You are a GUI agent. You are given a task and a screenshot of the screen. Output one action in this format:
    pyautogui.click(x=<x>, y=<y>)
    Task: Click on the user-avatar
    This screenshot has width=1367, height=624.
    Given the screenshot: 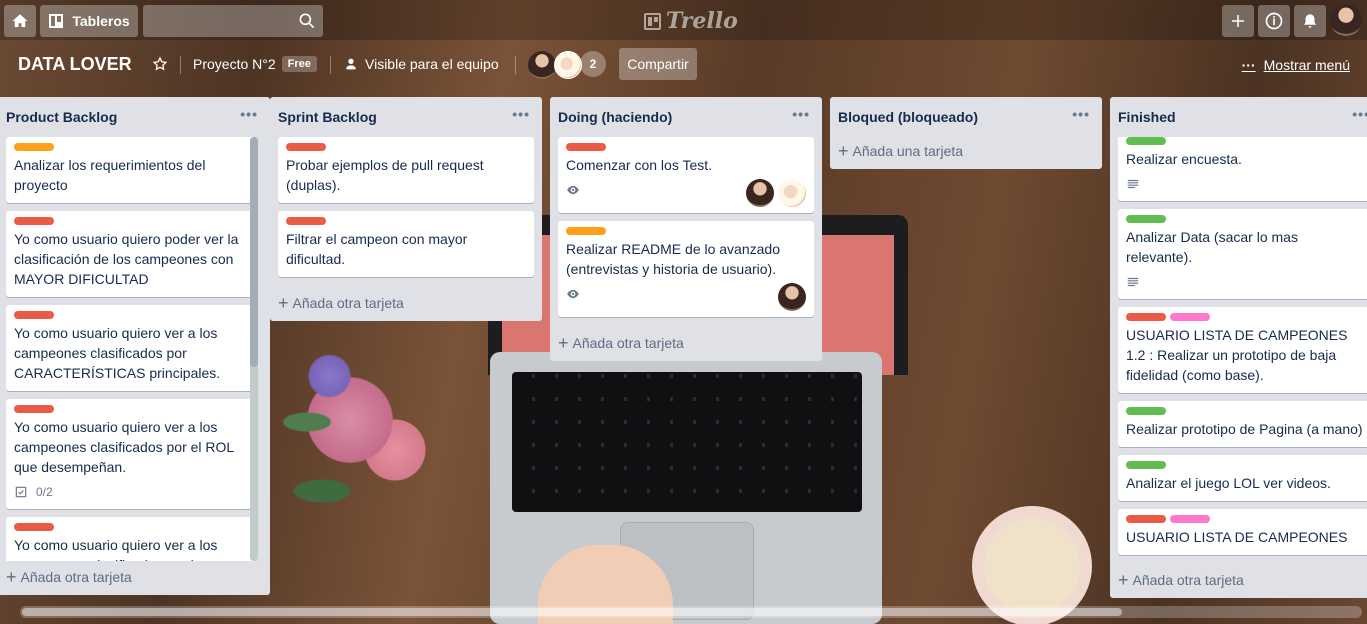 What is the action you would take?
    pyautogui.click(x=1346, y=20)
    